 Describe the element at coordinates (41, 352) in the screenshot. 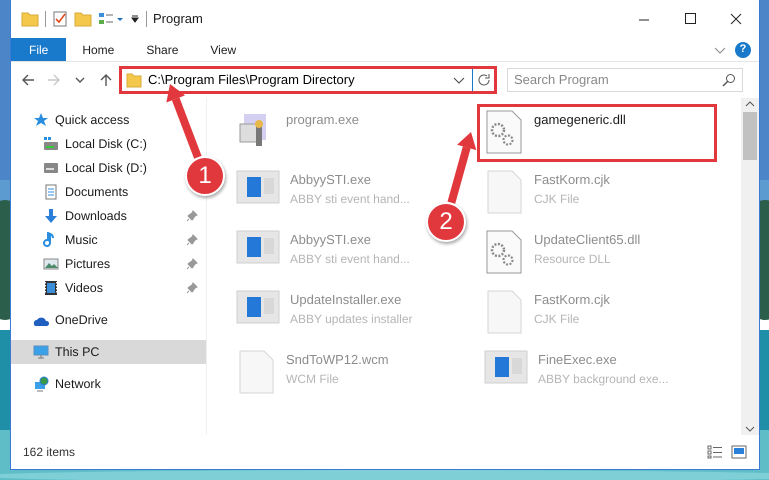

I see `monitor-icon` at that location.